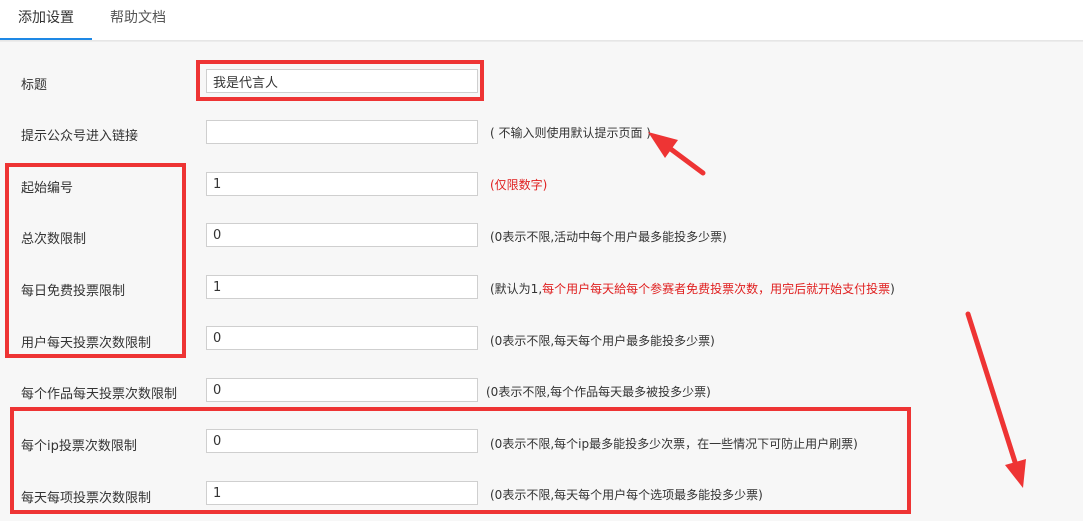 The image size is (1083, 521). What do you see at coordinates (519, 185) in the screenshot?
I see `start-number-hint: (仅限数字)` at bounding box center [519, 185].